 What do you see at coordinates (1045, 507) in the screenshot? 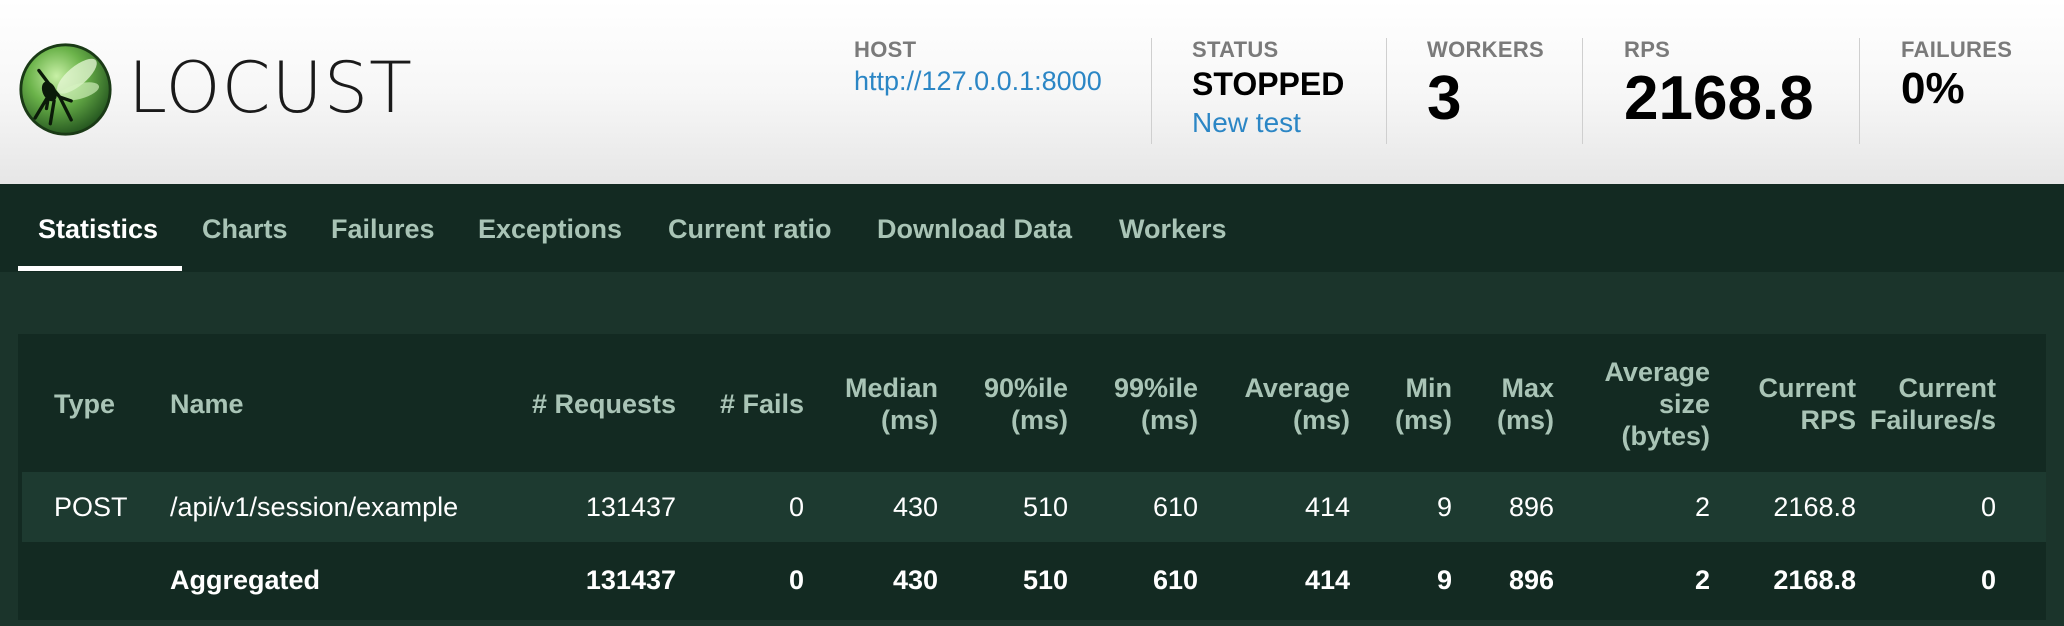
I see `cell-p90: 510` at bounding box center [1045, 507].